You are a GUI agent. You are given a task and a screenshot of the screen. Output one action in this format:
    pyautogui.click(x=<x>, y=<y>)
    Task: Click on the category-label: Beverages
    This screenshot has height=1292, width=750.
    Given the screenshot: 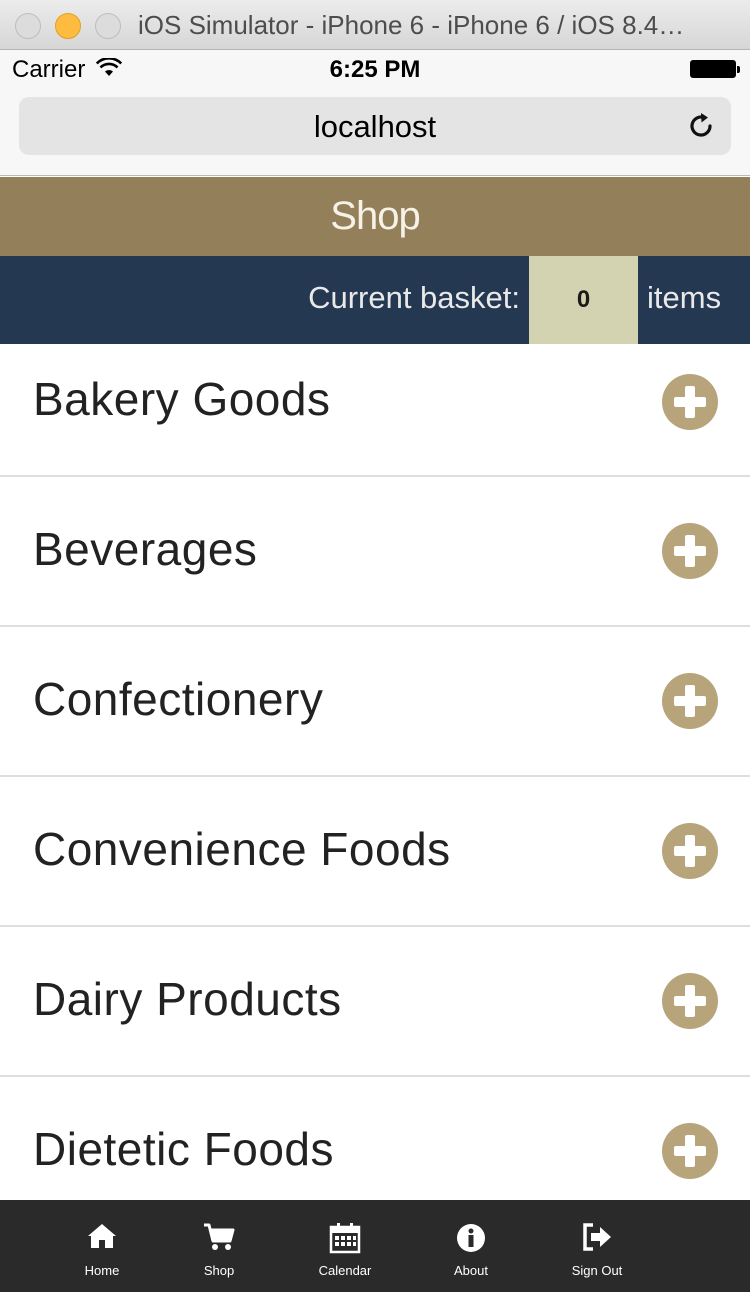 What is the action you would take?
    pyautogui.click(x=145, y=549)
    